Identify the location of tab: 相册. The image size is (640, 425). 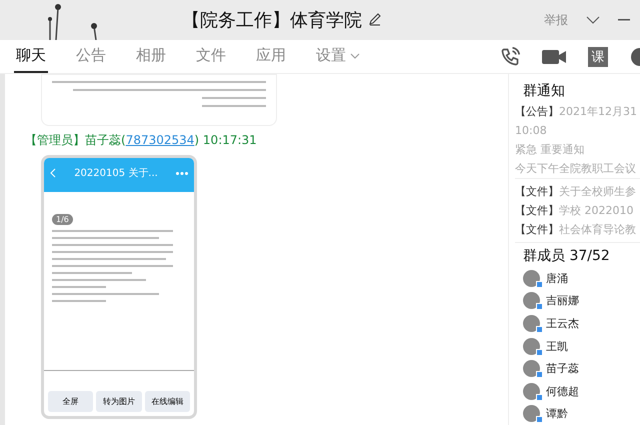
(151, 56).